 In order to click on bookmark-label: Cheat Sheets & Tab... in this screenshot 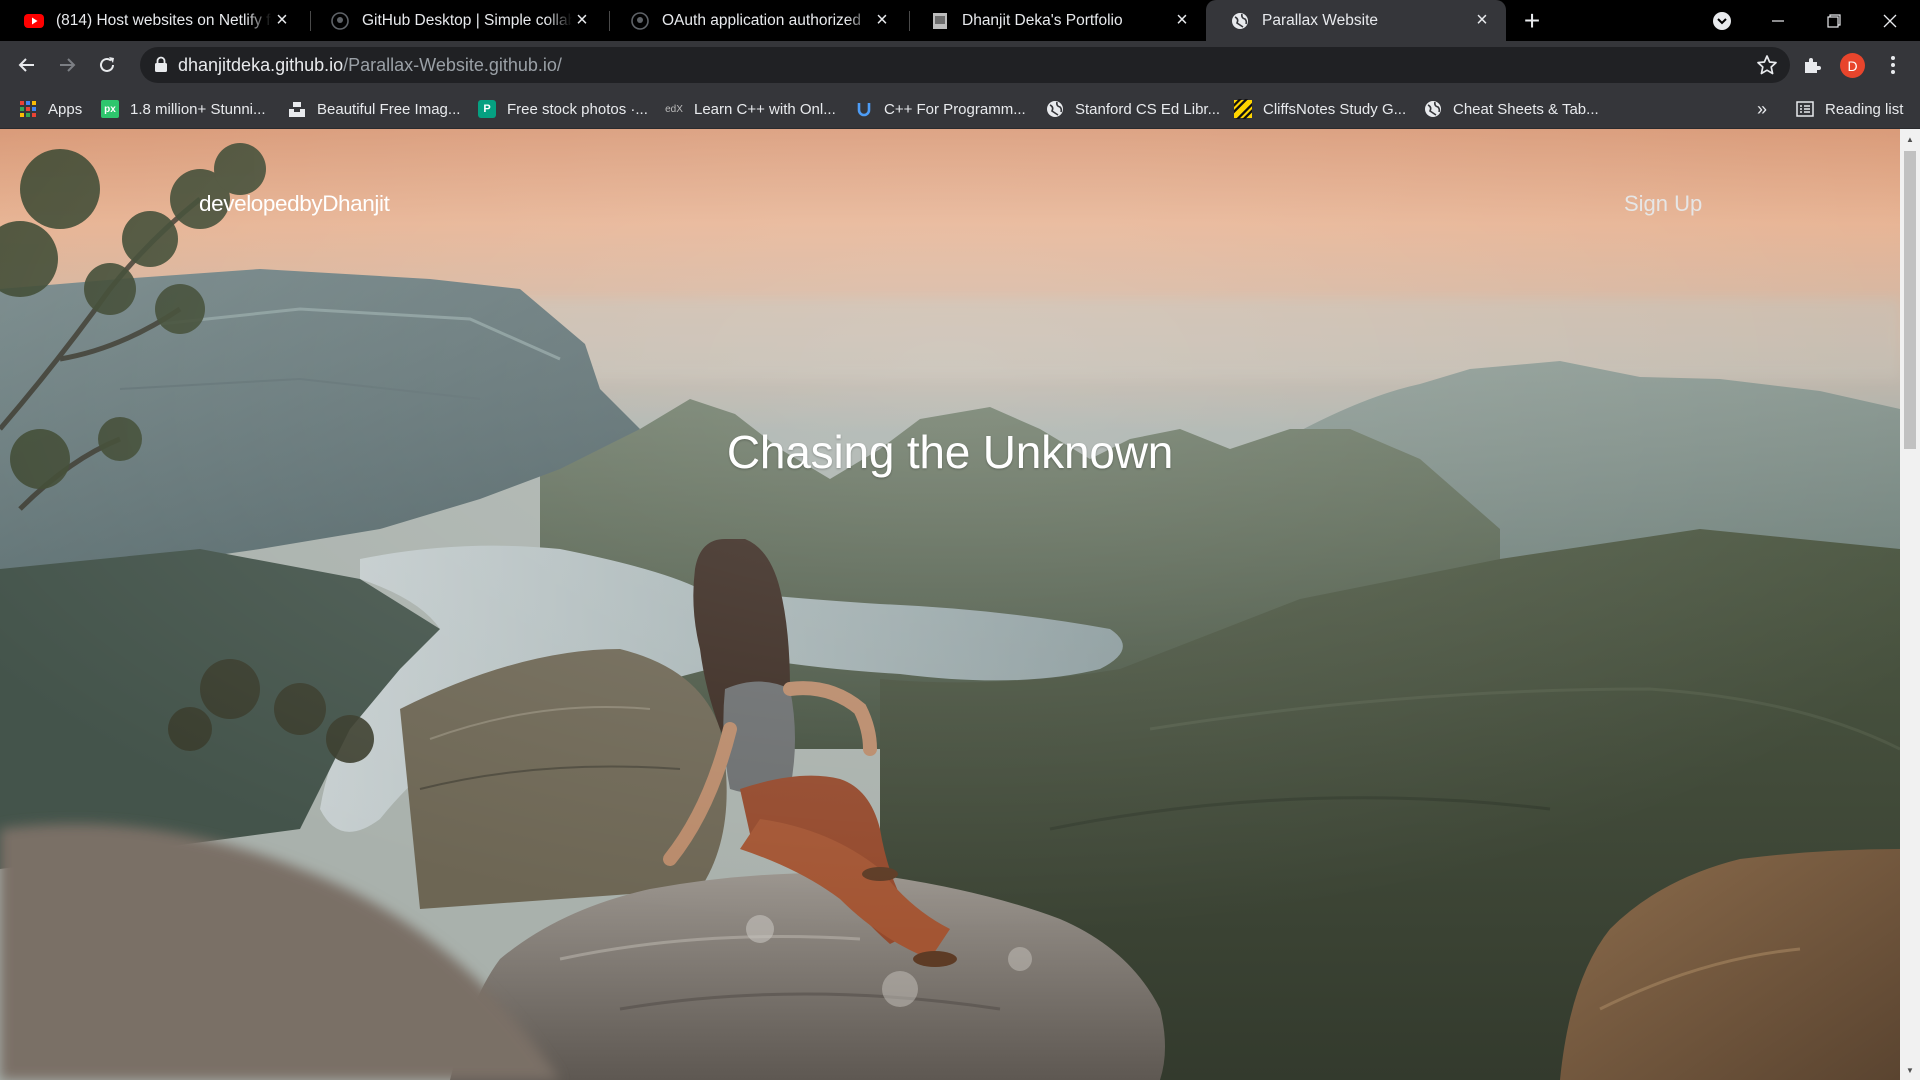, I will do `click(1526, 109)`.